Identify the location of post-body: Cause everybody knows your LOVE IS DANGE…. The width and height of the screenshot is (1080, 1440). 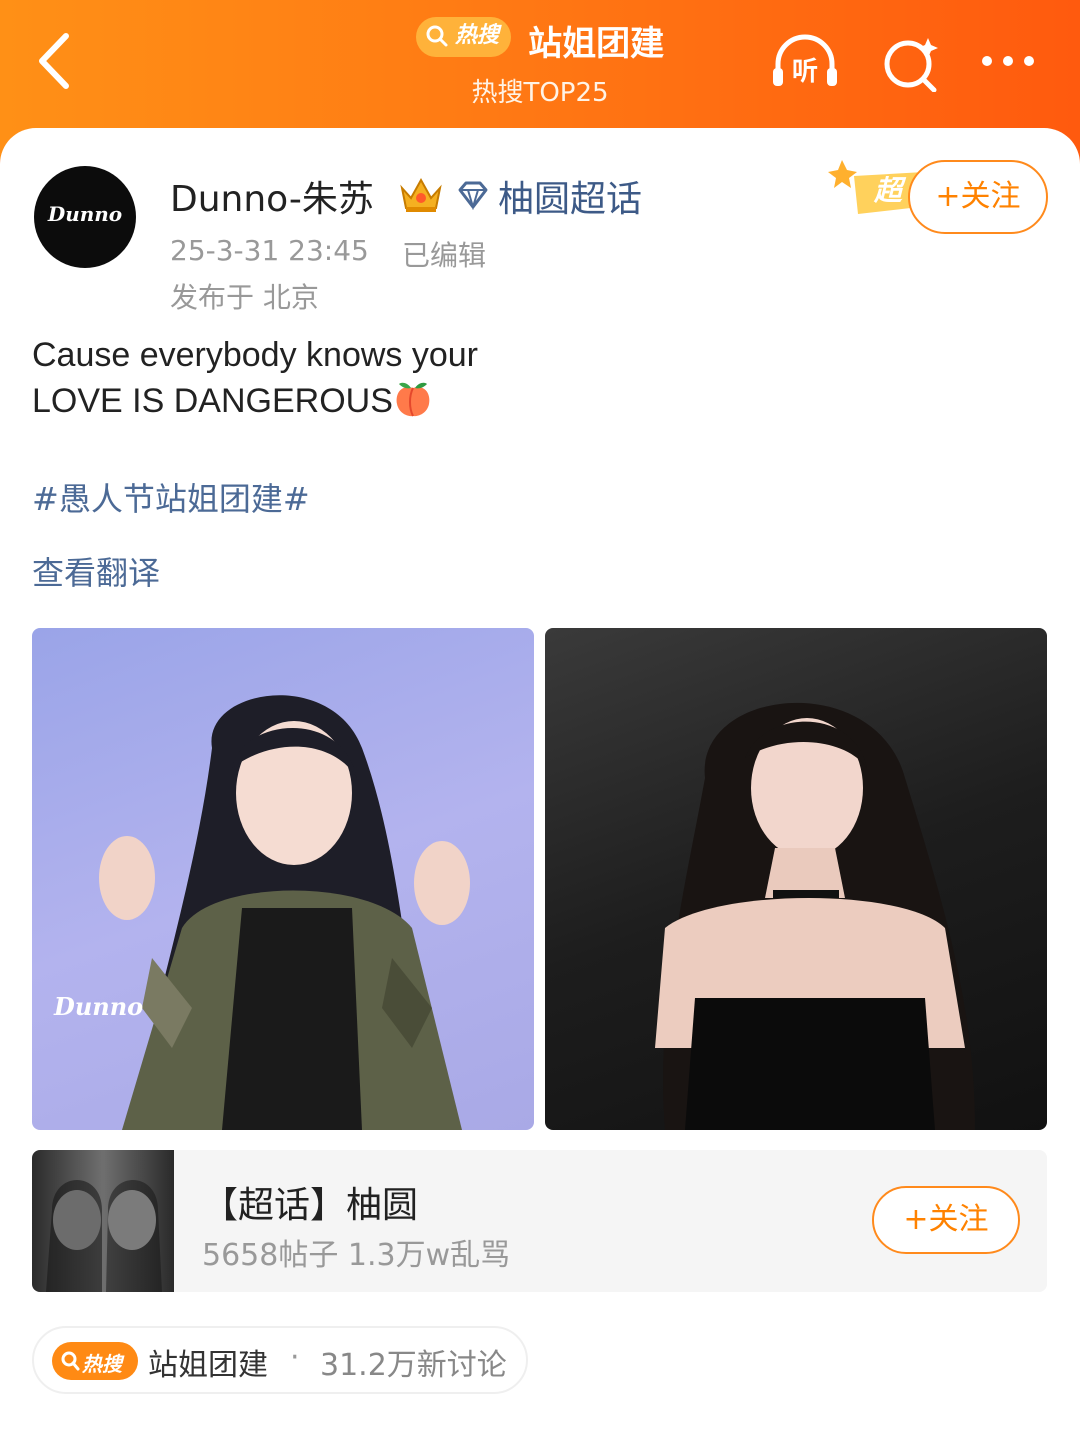
(255, 378).